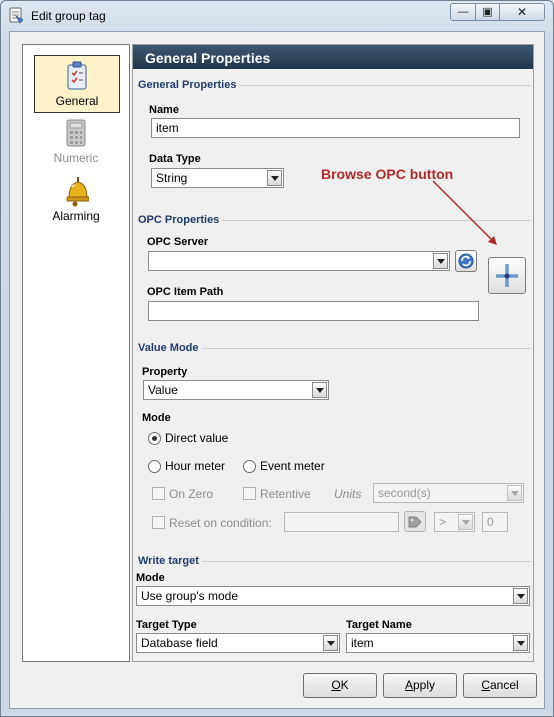  What do you see at coordinates (495, 522) in the screenshot?
I see `threshold-input: 0` at bounding box center [495, 522].